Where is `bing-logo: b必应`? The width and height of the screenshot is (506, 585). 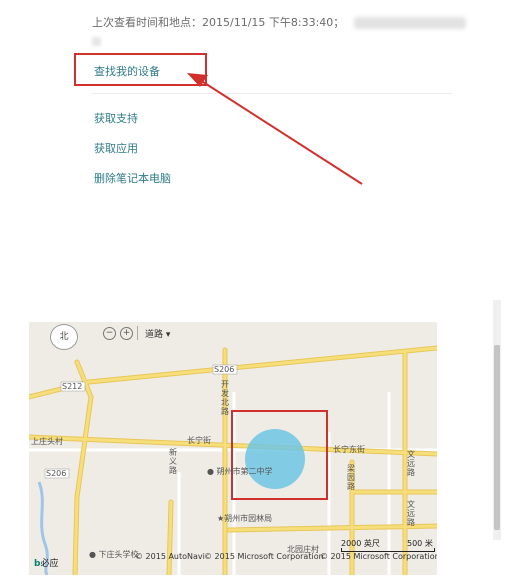
bing-logo: b必应 is located at coordinates (46, 564).